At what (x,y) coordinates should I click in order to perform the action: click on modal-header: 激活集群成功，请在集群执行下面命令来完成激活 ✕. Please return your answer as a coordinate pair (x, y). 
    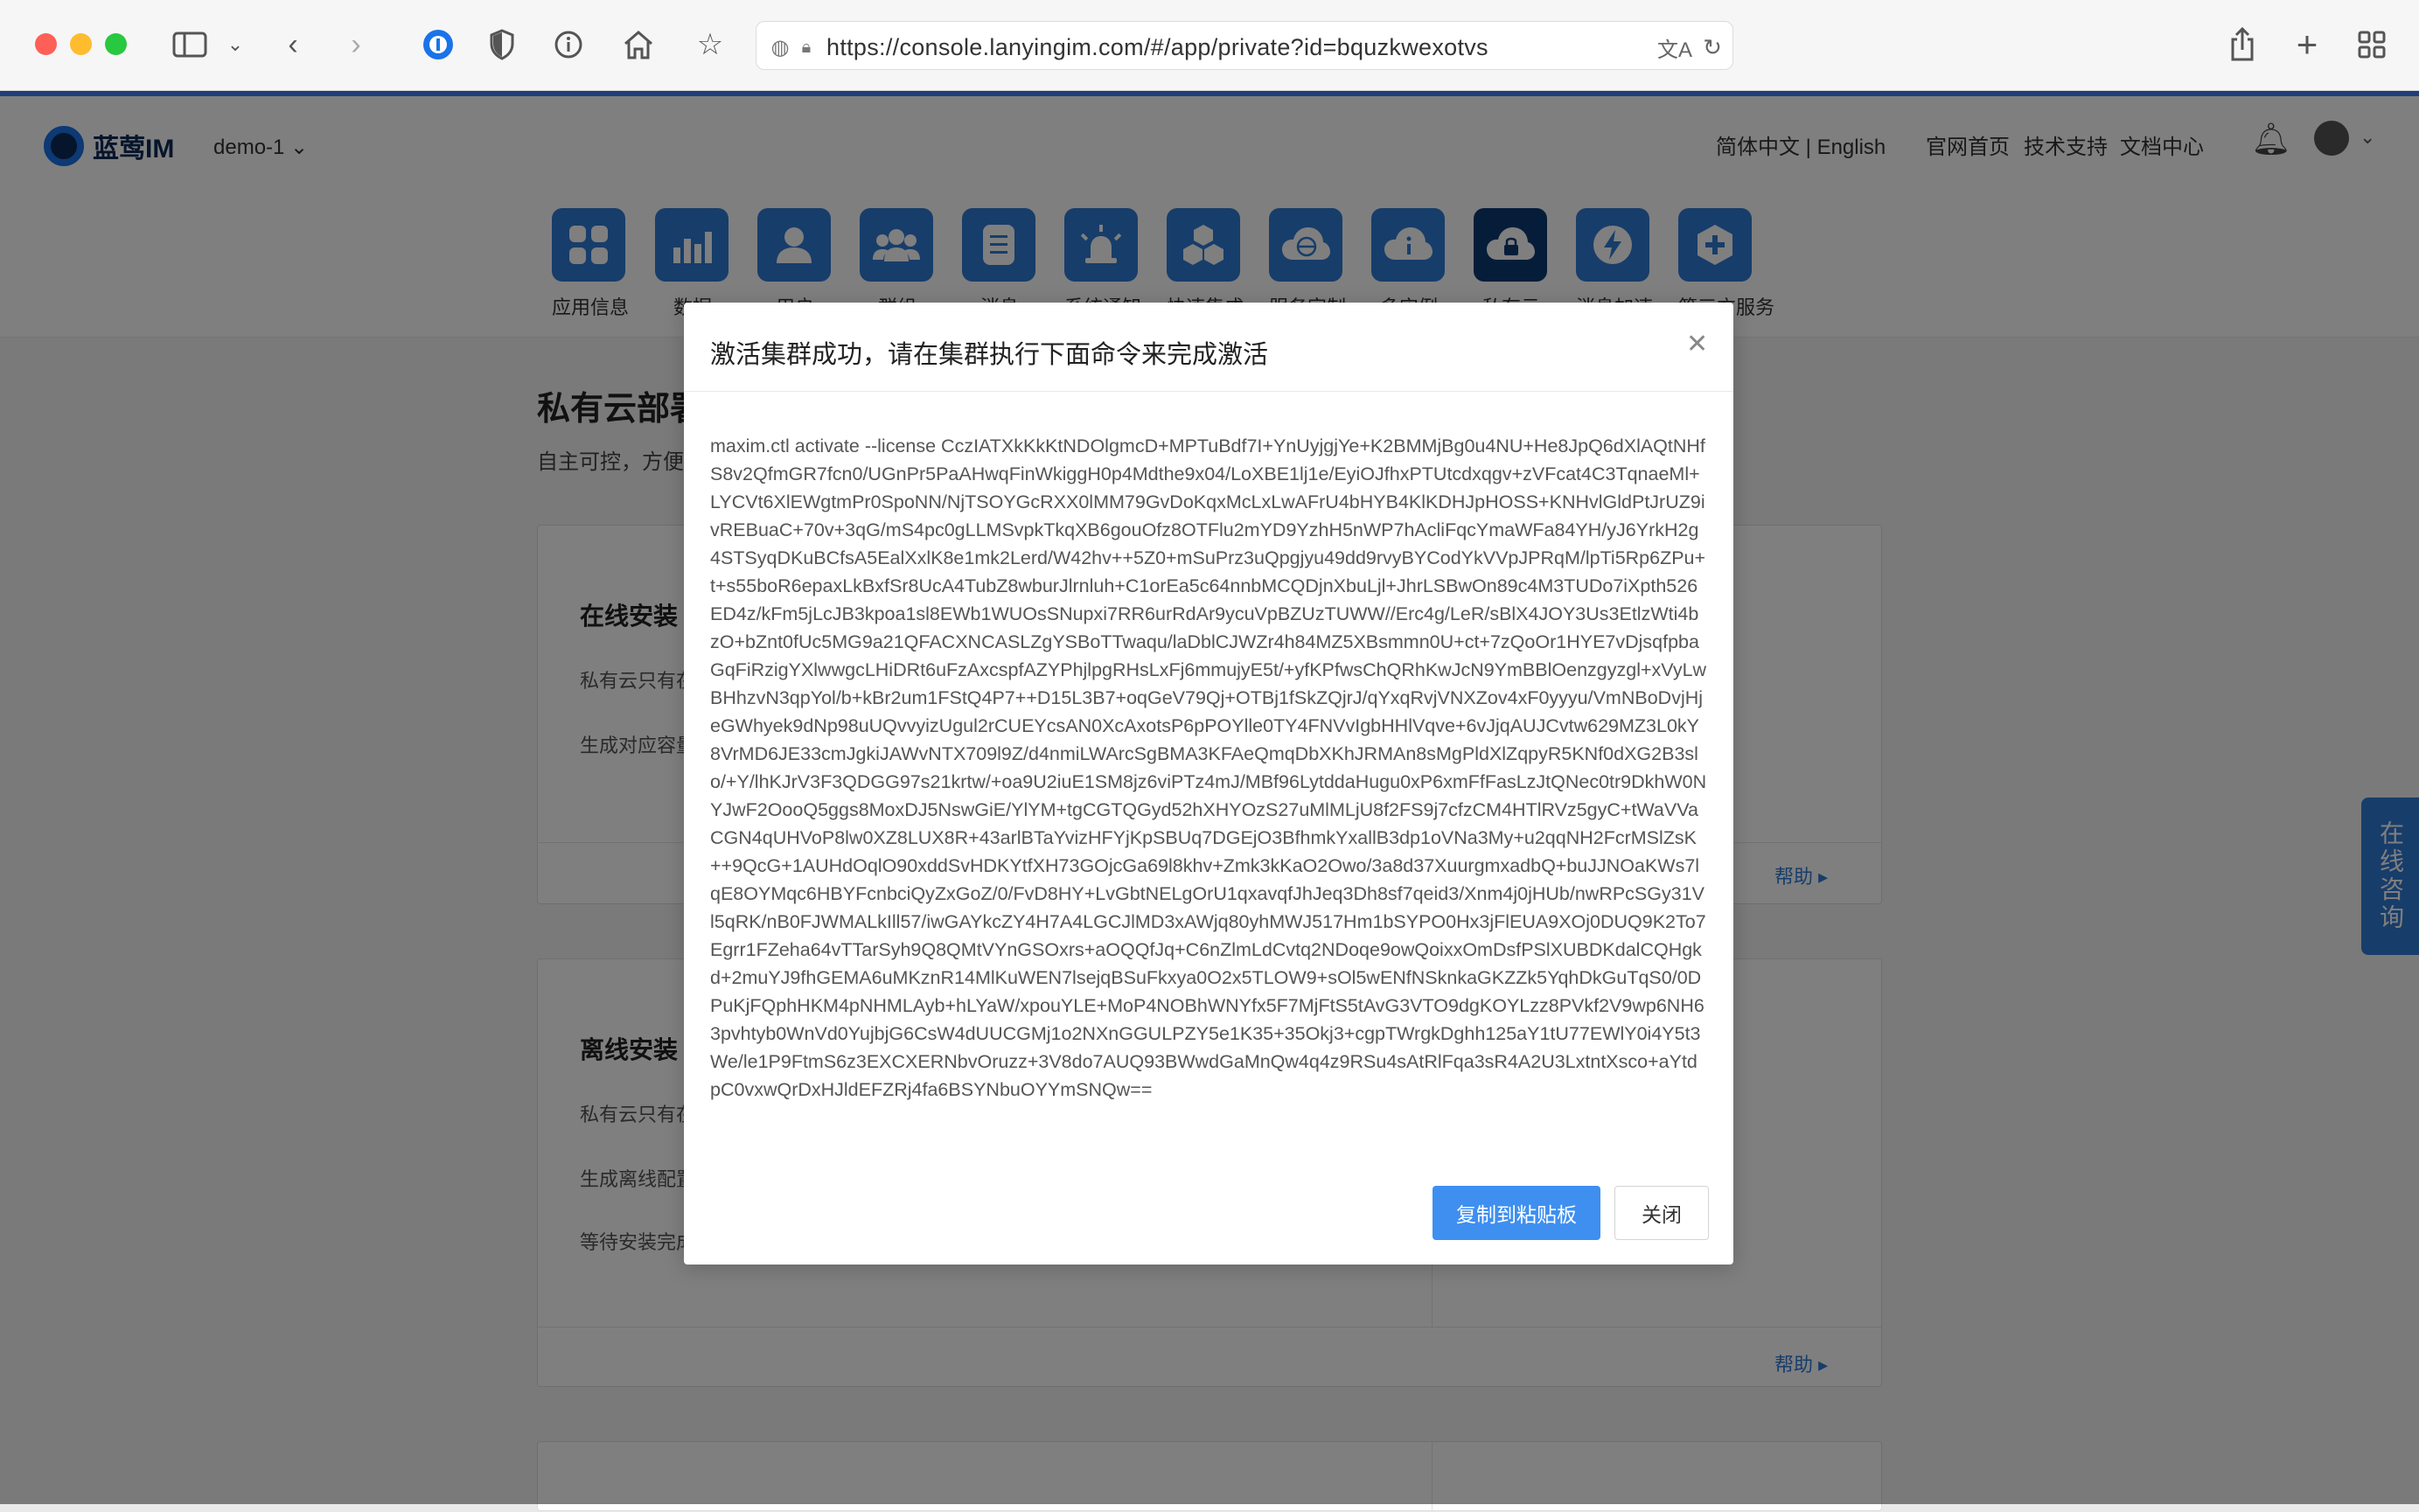
    Looking at the image, I should click on (1208, 348).